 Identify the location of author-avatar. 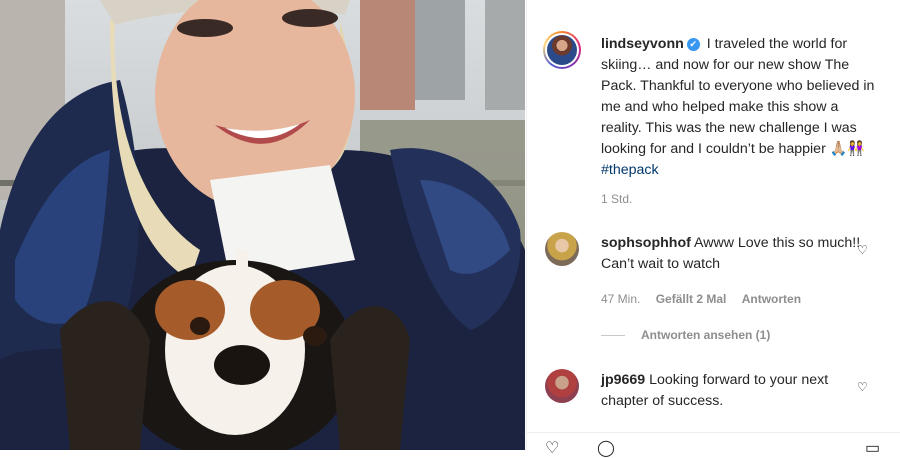
(562, 50).